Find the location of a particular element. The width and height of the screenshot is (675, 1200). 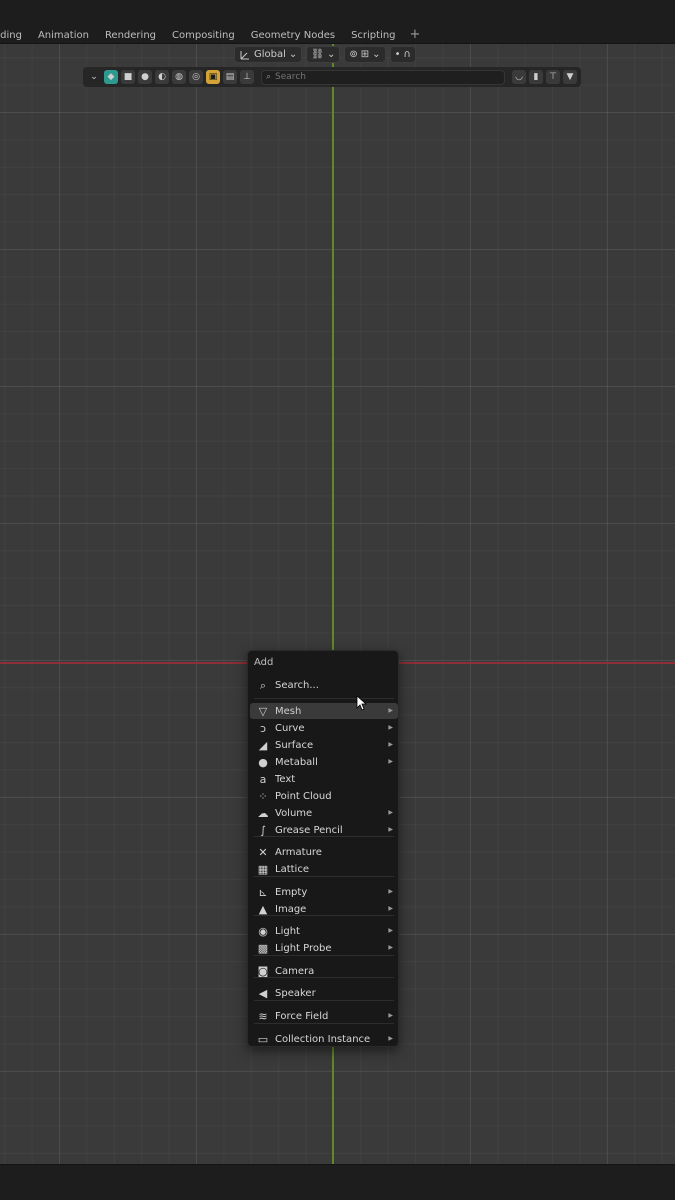

curve-icon: ↄ is located at coordinates (263, 728).